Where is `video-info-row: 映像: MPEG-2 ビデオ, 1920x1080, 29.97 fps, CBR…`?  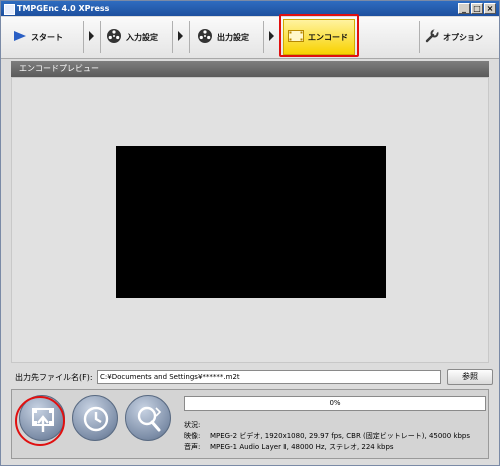 video-info-row: 映像: MPEG-2 ビデオ, 1920x1080, 29.97 fps, CBR… is located at coordinates (335, 436).